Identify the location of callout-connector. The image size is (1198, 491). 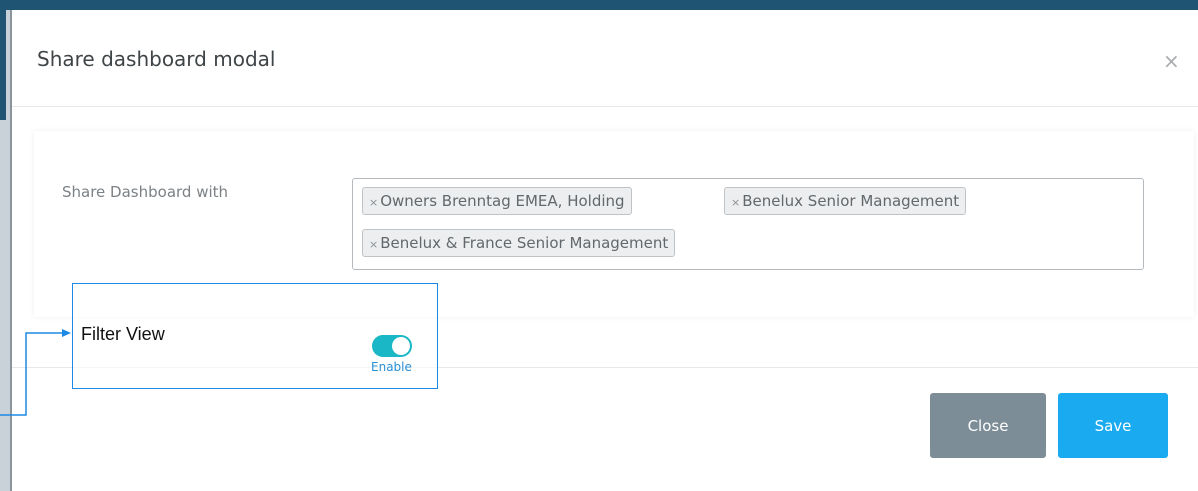
(35, 372).